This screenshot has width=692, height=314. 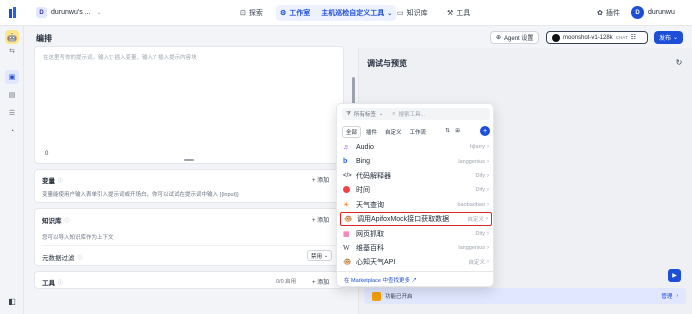 I want to click on tool-item-wikipedia: W 维基百科 langgenius ›, so click(x=416, y=248).